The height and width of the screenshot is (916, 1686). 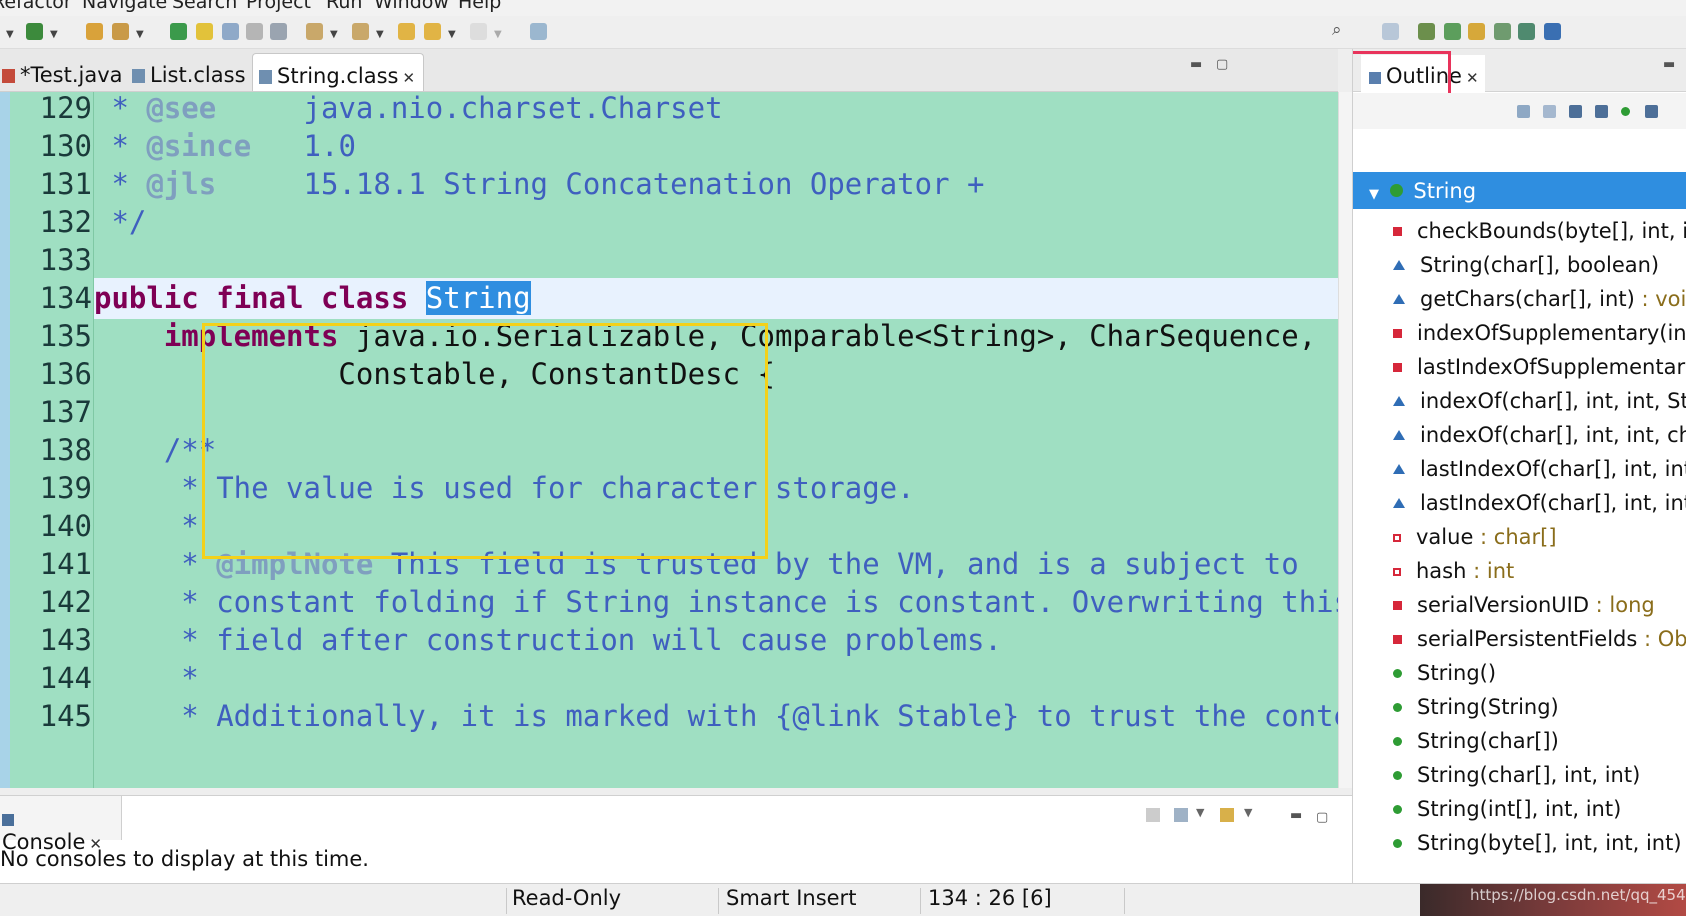 I want to click on line-number: 136, so click(x=65, y=374).